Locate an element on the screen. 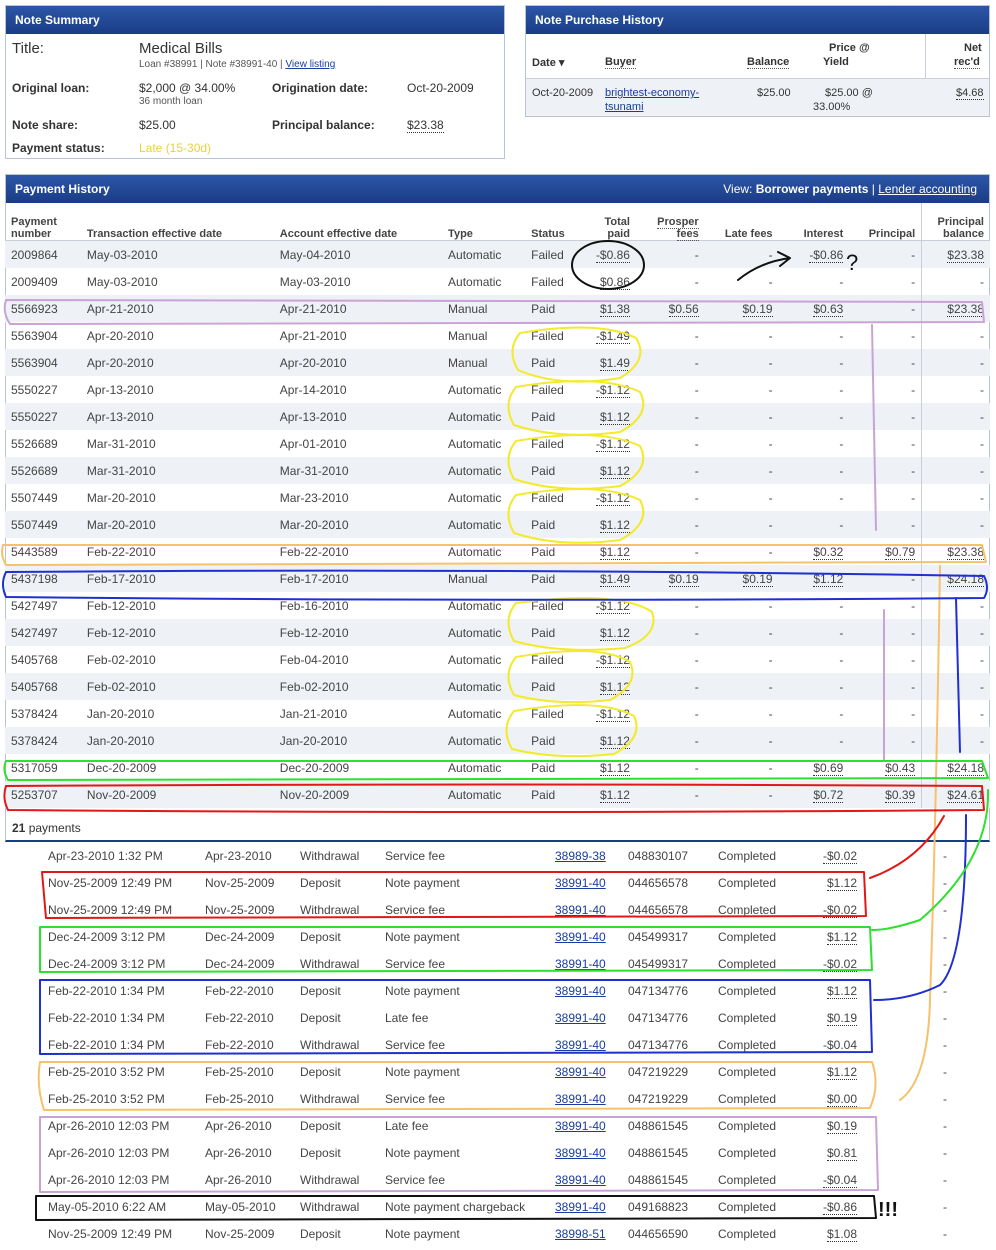 The height and width of the screenshot is (1250, 996). payment-cell: May-03-2010 is located at coordinates (358, 281).